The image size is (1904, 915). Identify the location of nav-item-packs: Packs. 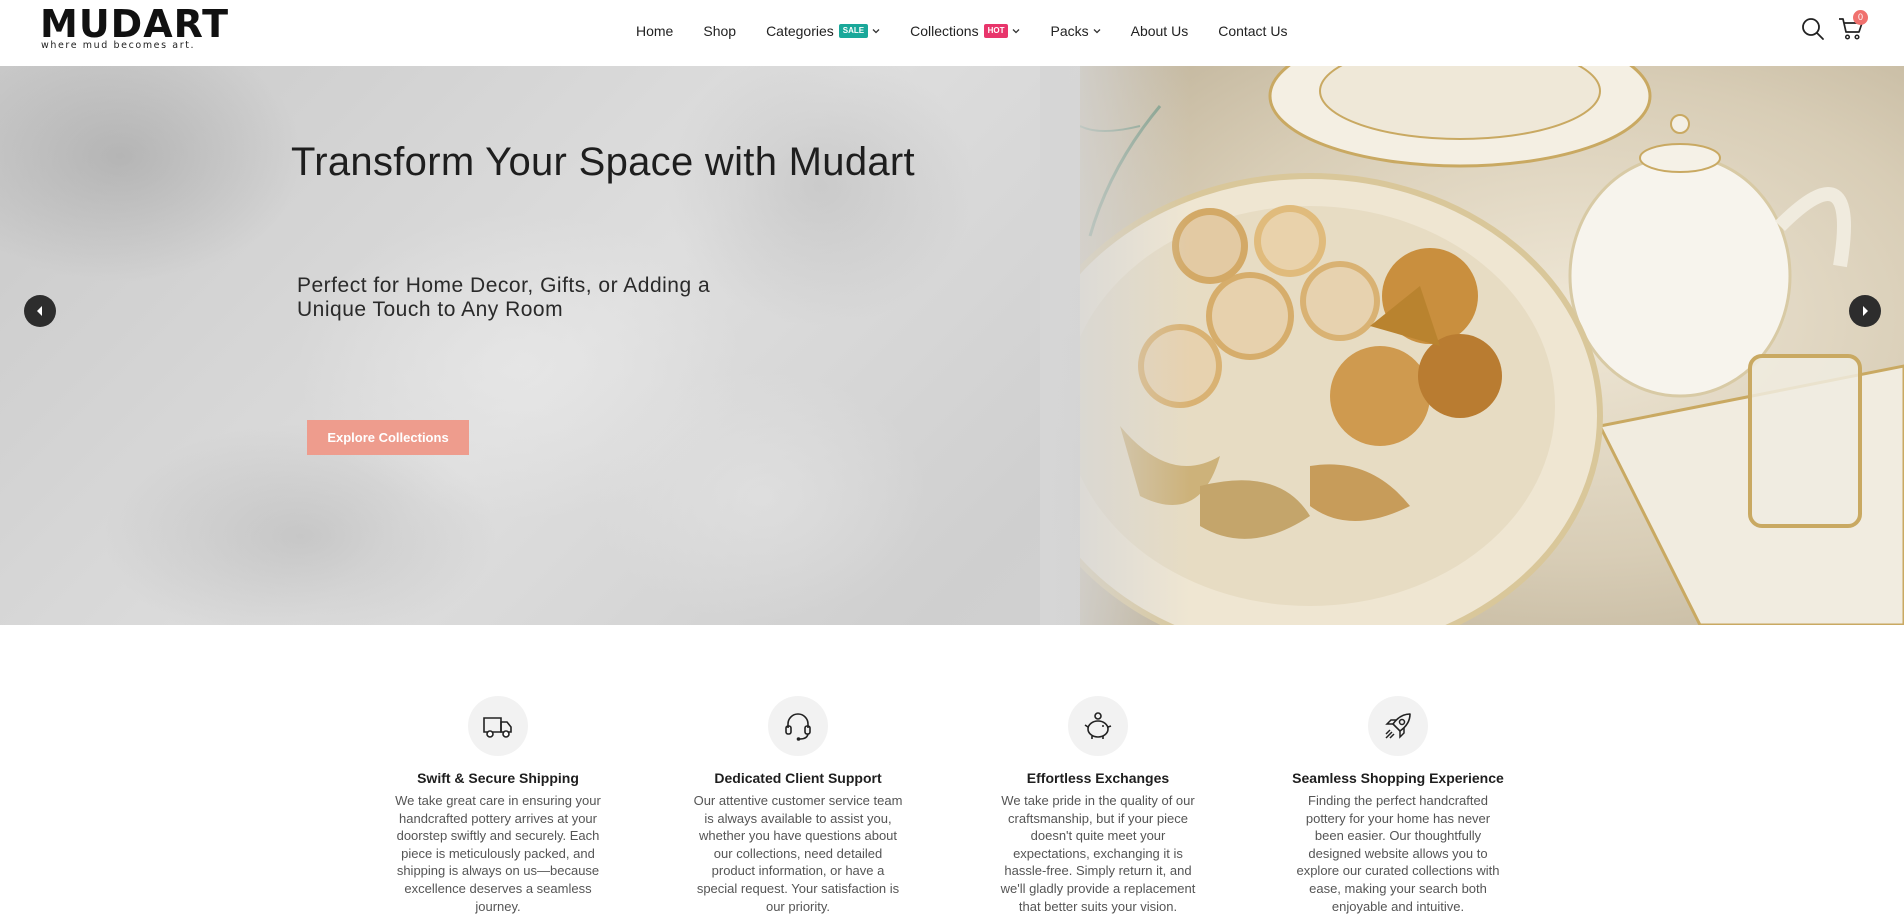
(1075, 31).